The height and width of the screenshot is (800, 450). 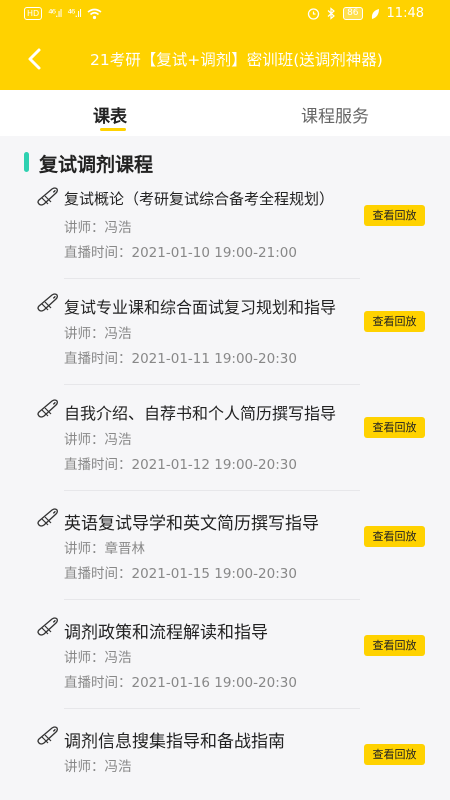 I want to click on back-arrow-icon, so click(x=35, y=59).